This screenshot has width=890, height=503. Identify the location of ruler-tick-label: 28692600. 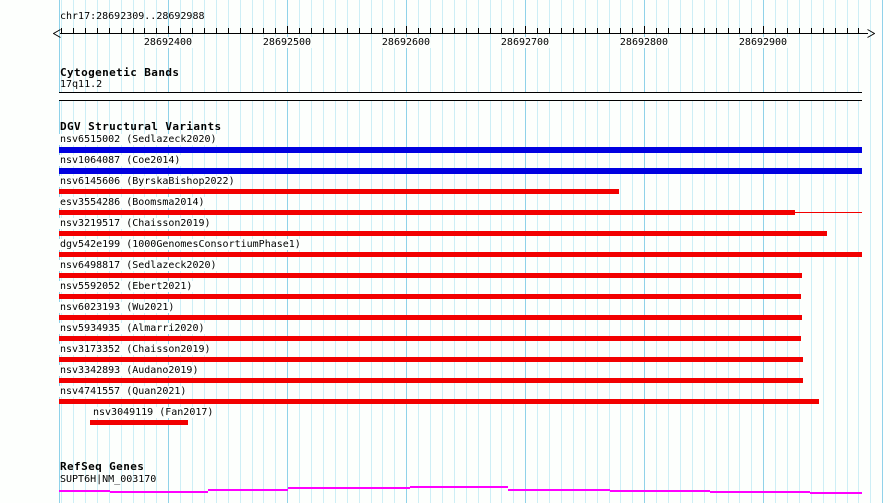
(406, 42).